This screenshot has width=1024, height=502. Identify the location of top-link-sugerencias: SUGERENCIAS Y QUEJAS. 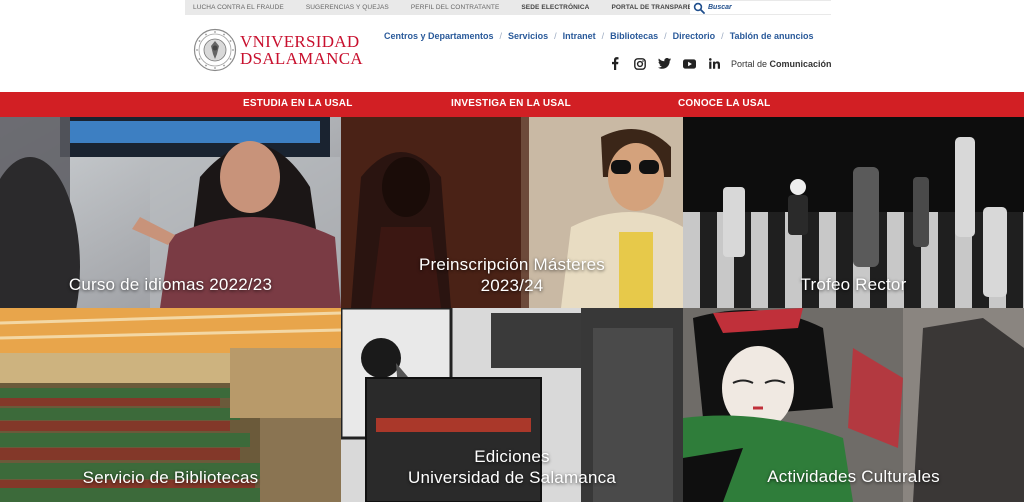
(347, 7).